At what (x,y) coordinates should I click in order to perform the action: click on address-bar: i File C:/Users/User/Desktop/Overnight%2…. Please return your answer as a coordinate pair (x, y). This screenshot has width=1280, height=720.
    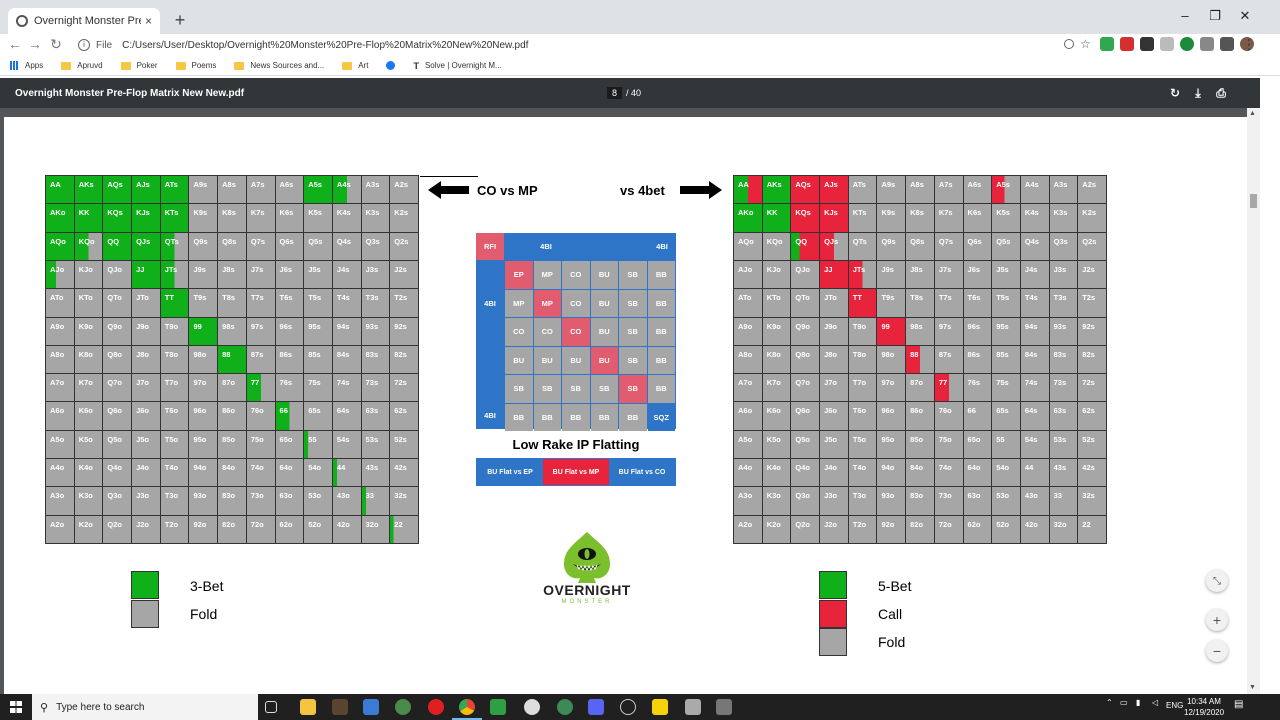
    Looking at the image, I should click on (572, 45).